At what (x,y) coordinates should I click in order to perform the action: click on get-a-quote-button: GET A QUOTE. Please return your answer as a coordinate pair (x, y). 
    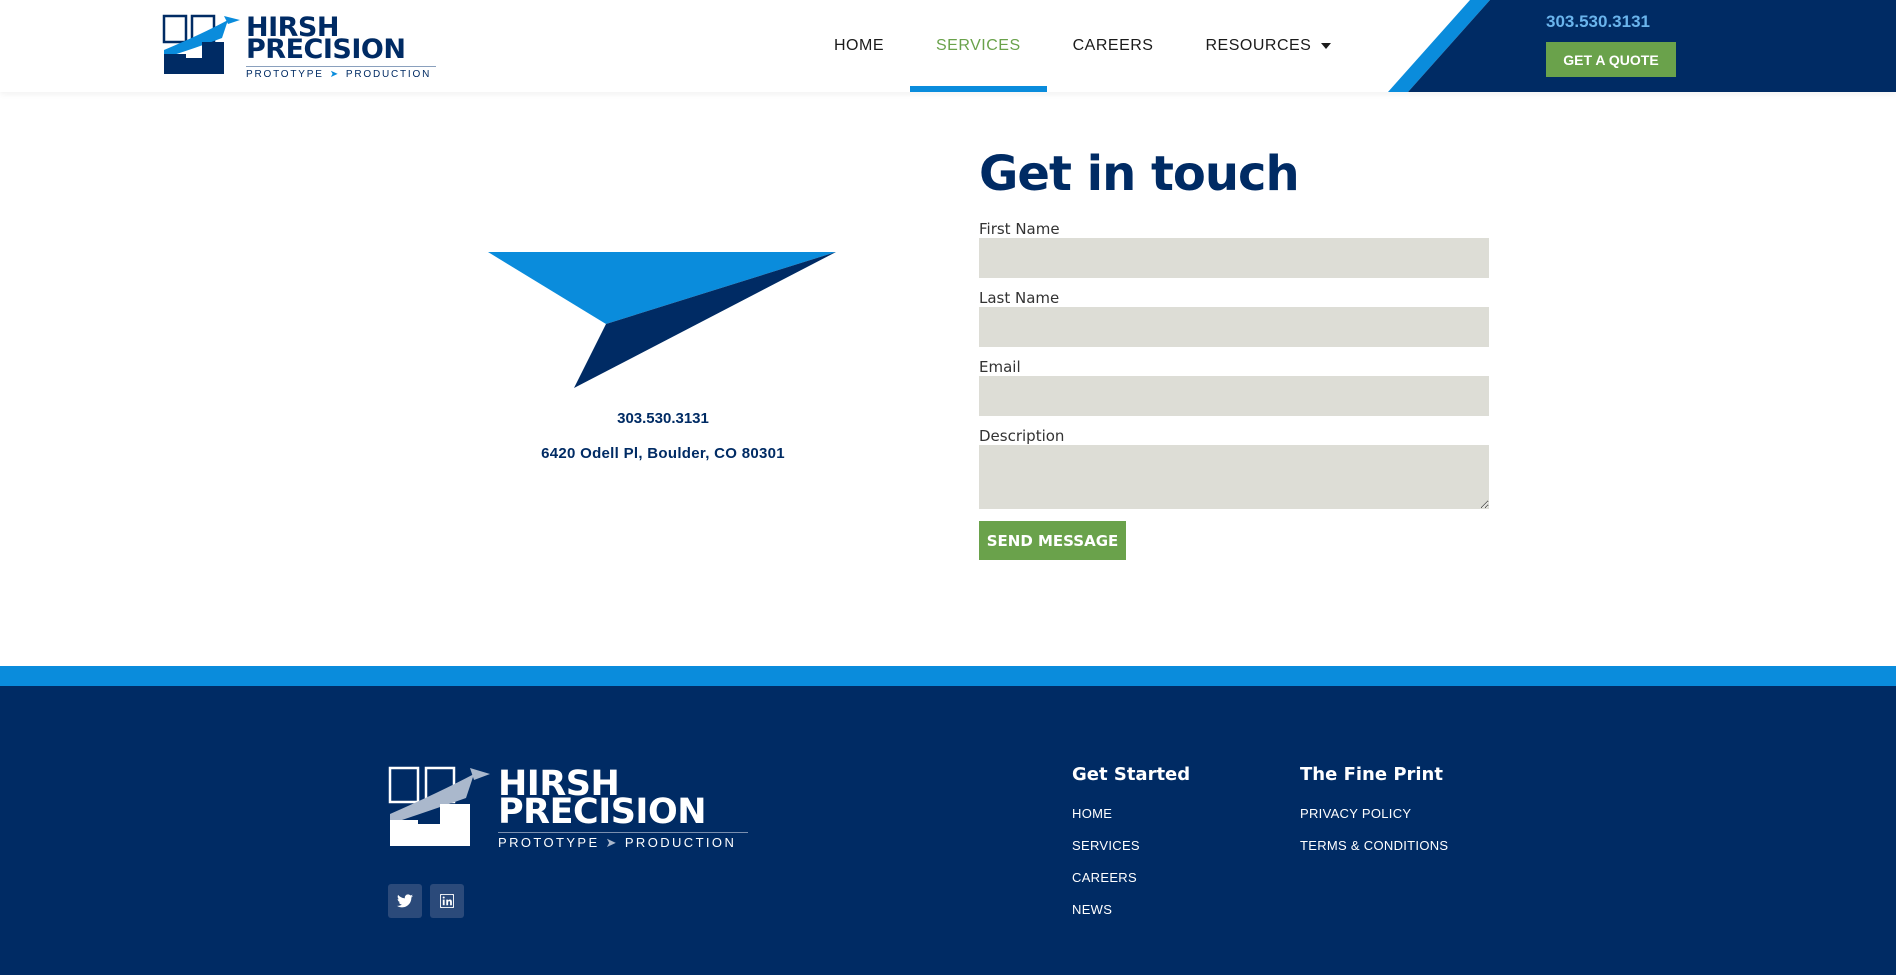
    Looking at the image, I should click on (1611, 59).